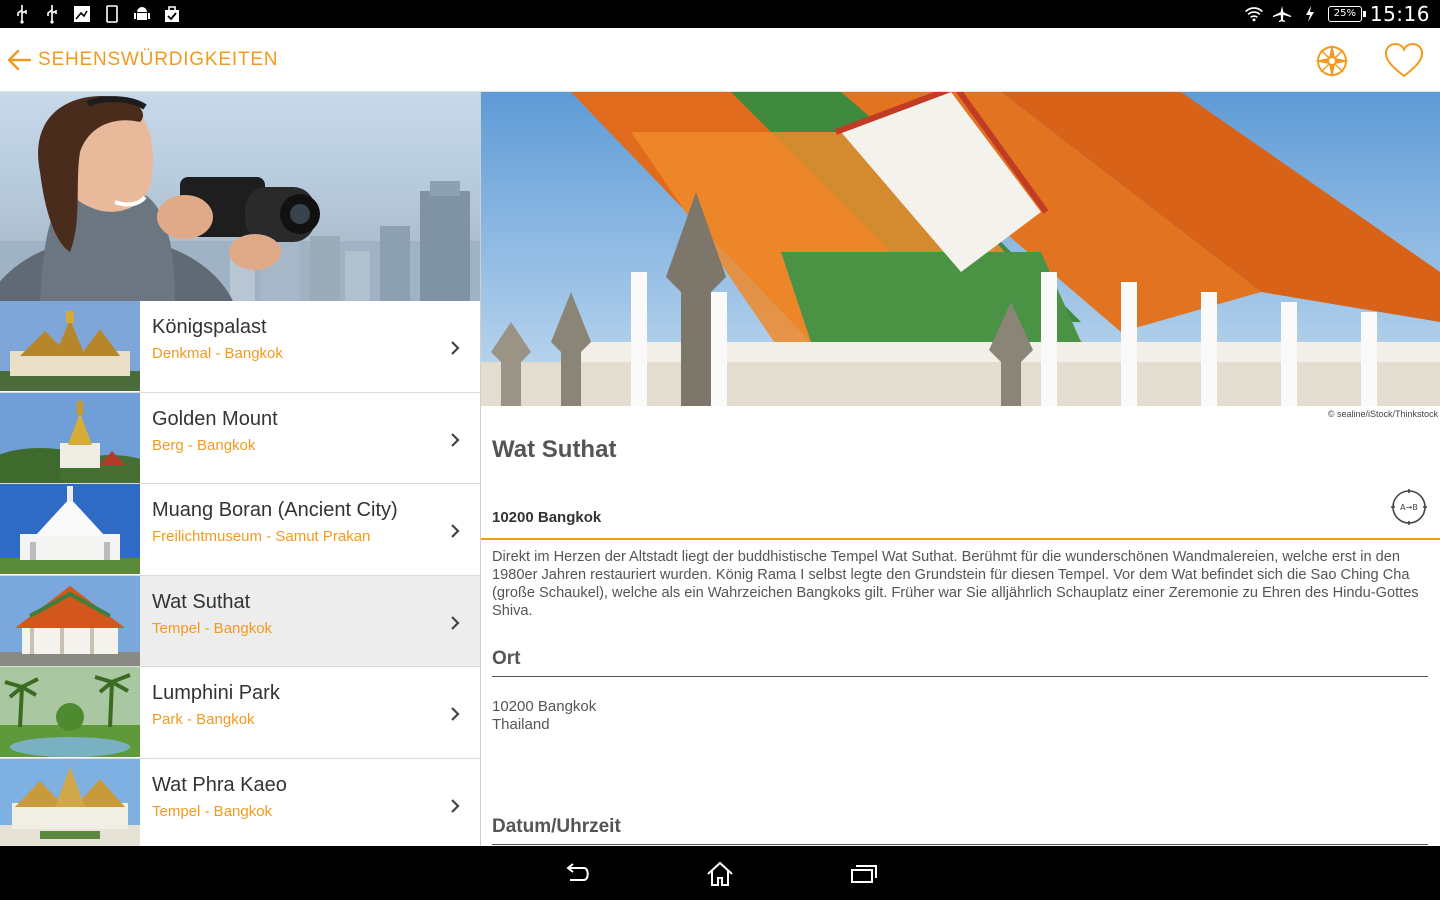  What do you see at coordinates (720, 14) in the screenshot?
I see `status-bar: 25% 15:16` at bounding box center [720, 14].